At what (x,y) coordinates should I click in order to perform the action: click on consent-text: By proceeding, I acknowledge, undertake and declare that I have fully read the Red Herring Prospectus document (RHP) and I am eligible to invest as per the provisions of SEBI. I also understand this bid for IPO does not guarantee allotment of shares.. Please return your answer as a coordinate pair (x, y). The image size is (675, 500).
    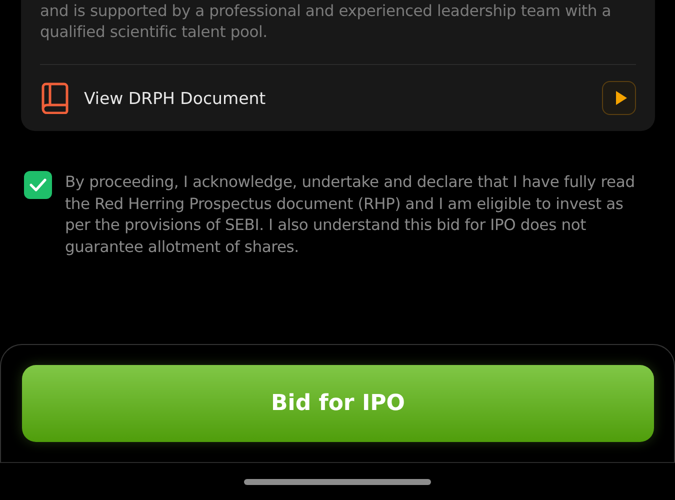
    Looking at the image, I should click on (350, 215).